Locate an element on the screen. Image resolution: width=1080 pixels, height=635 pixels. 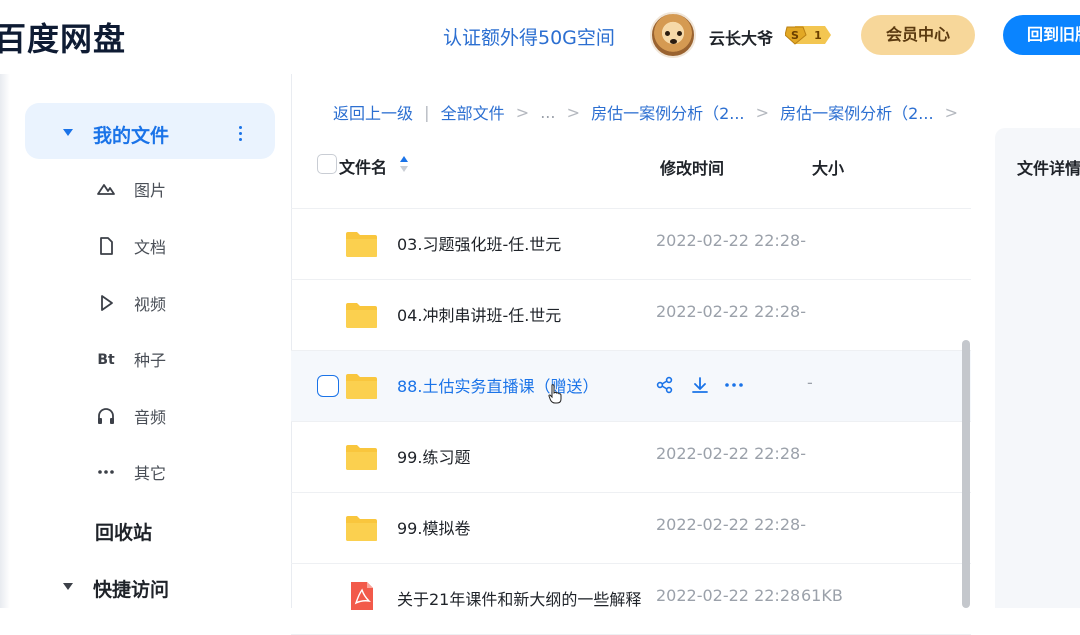
more-vertical-icon is located at coordinates (240, 134).